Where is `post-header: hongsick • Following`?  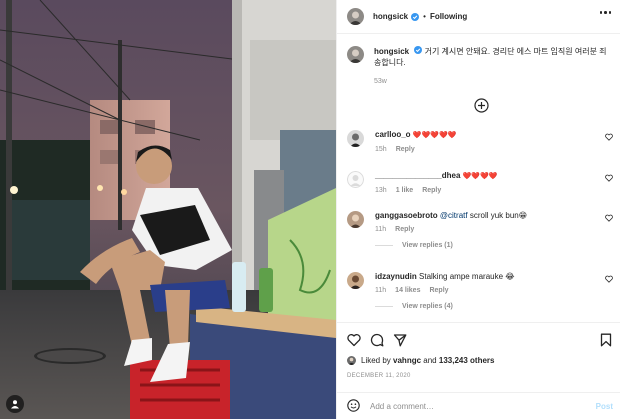
post-header: hongsick • Following is located at coordinates (478, 17).